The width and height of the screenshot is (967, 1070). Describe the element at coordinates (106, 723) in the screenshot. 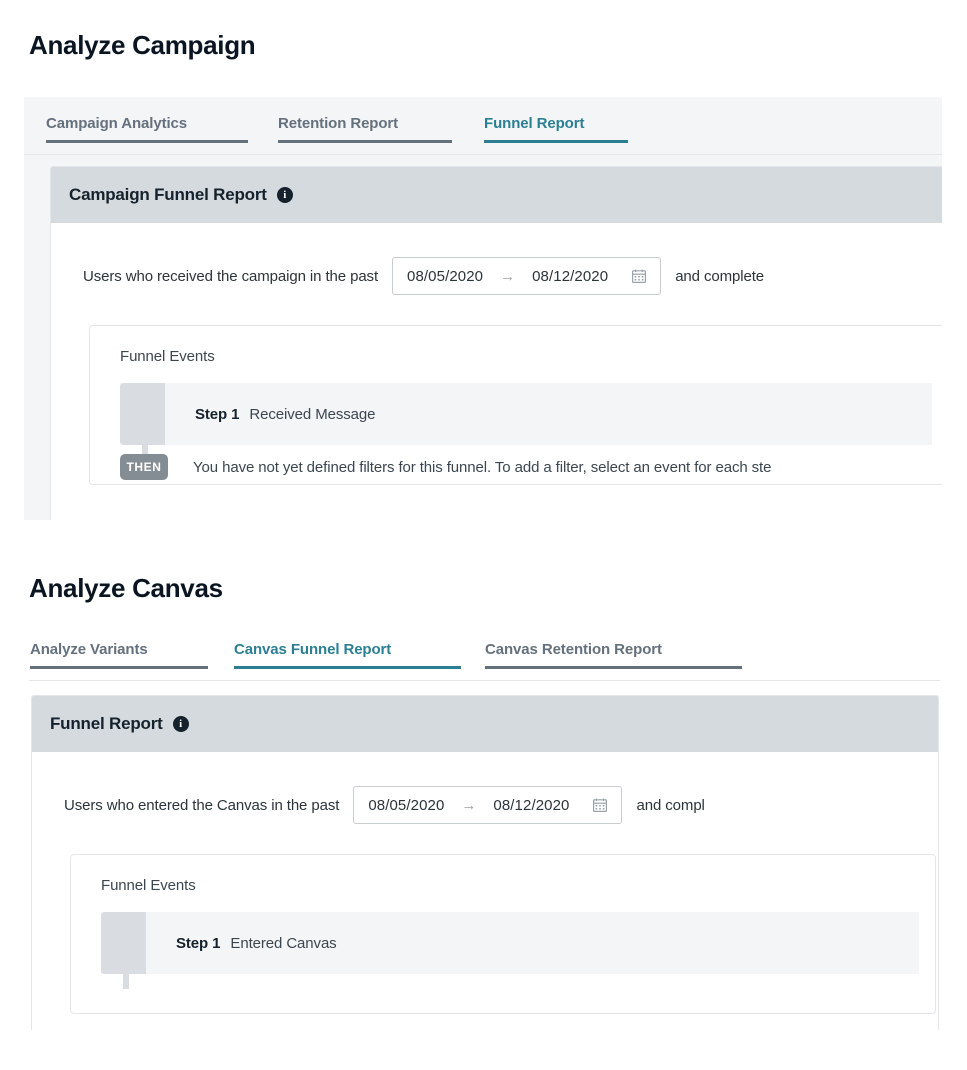

I see `panel-title: Funnel Report` at that location.